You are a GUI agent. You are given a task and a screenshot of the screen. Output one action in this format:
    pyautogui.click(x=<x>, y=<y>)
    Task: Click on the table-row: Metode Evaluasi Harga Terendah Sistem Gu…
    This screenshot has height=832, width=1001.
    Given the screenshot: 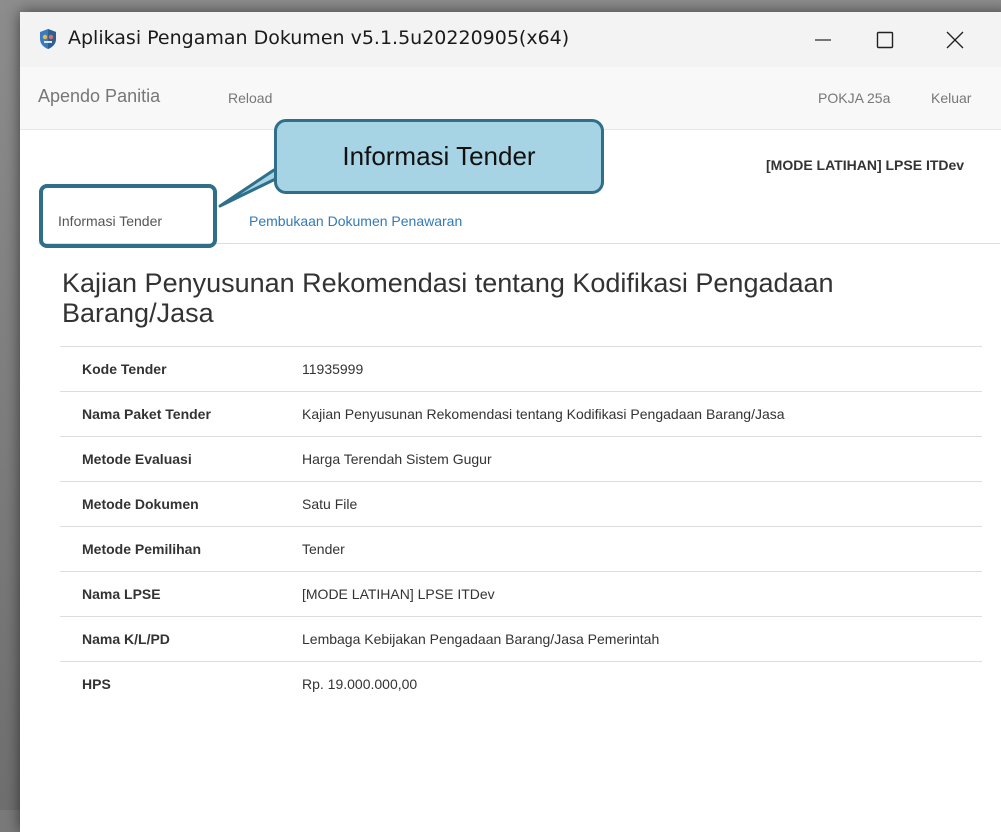 What is the action you would take?
    pyautogui.click(x=521, y=459)
    